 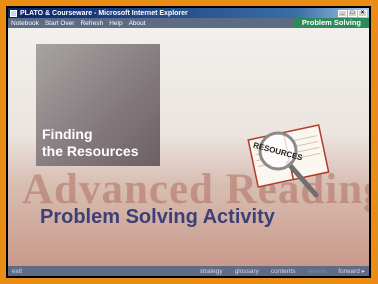 I want to click on strategy-button: strategy, so click(x=211, y=271).